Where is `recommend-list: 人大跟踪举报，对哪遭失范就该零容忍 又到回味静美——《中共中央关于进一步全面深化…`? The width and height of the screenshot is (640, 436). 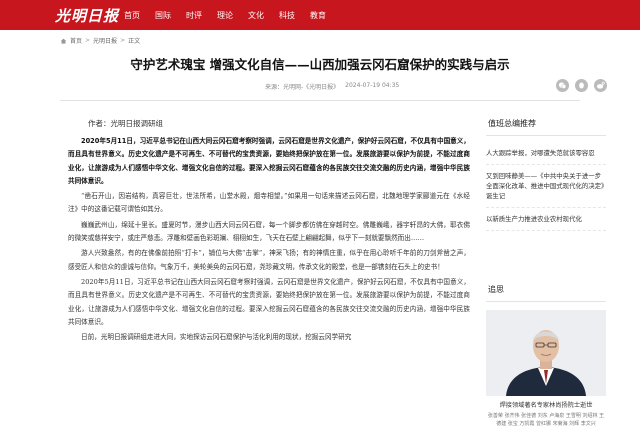
recommend-list: 人大跟踪举报，对哪遭失范就该零容忍 又到回味静美——《中共中央关于进一步全面深化… is located at coordinates (546, 186).